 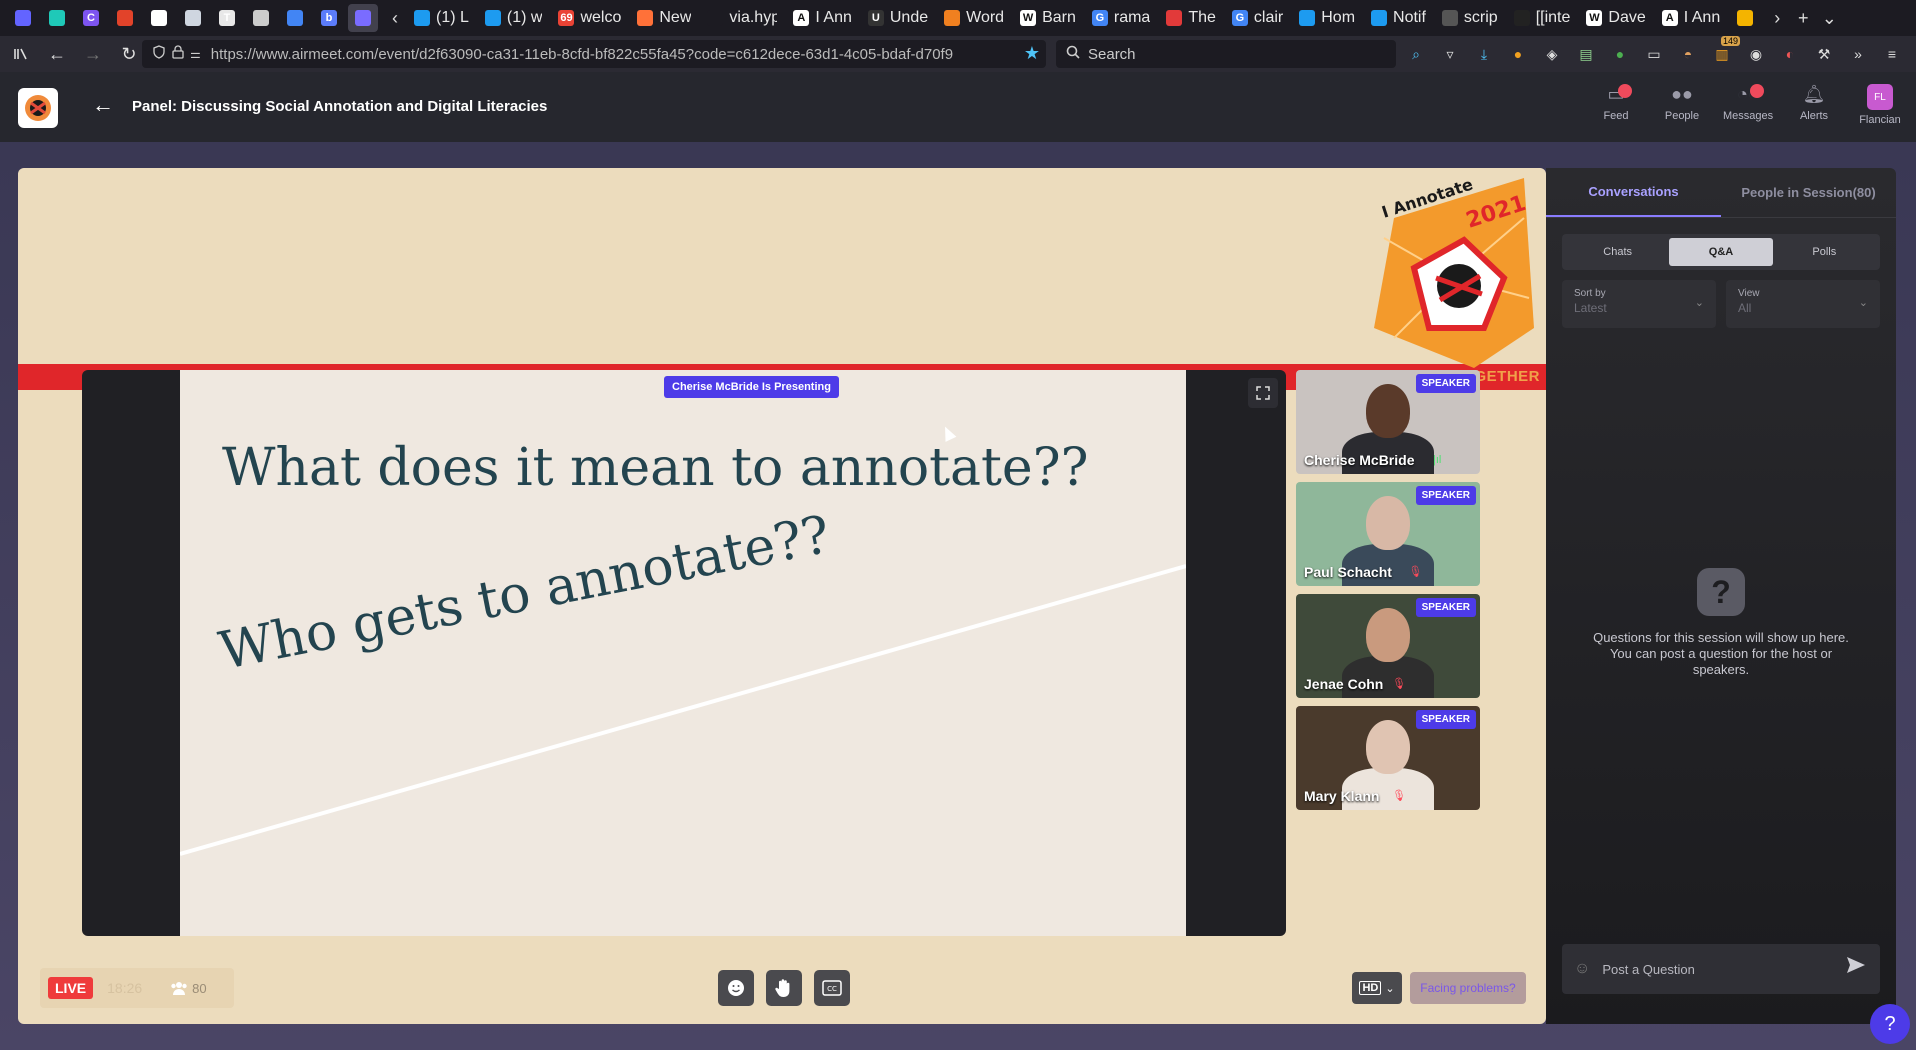 What do you see at coordinates (1633, 192) in the screenshot?
I see `tab-conversations: Conversations` at bounding box center [1633, 192].